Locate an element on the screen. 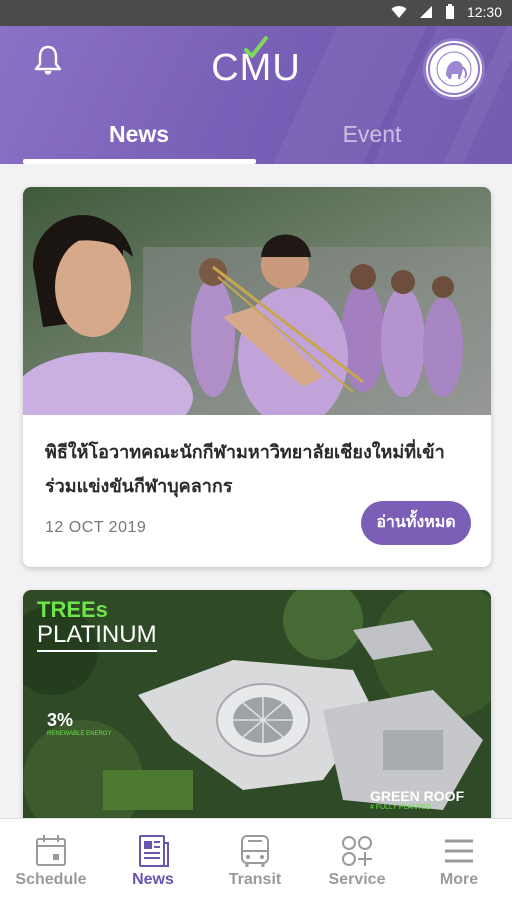 The width and height of the screenshot is (512, 900). bus-icon is located at coordinates (255, 851).